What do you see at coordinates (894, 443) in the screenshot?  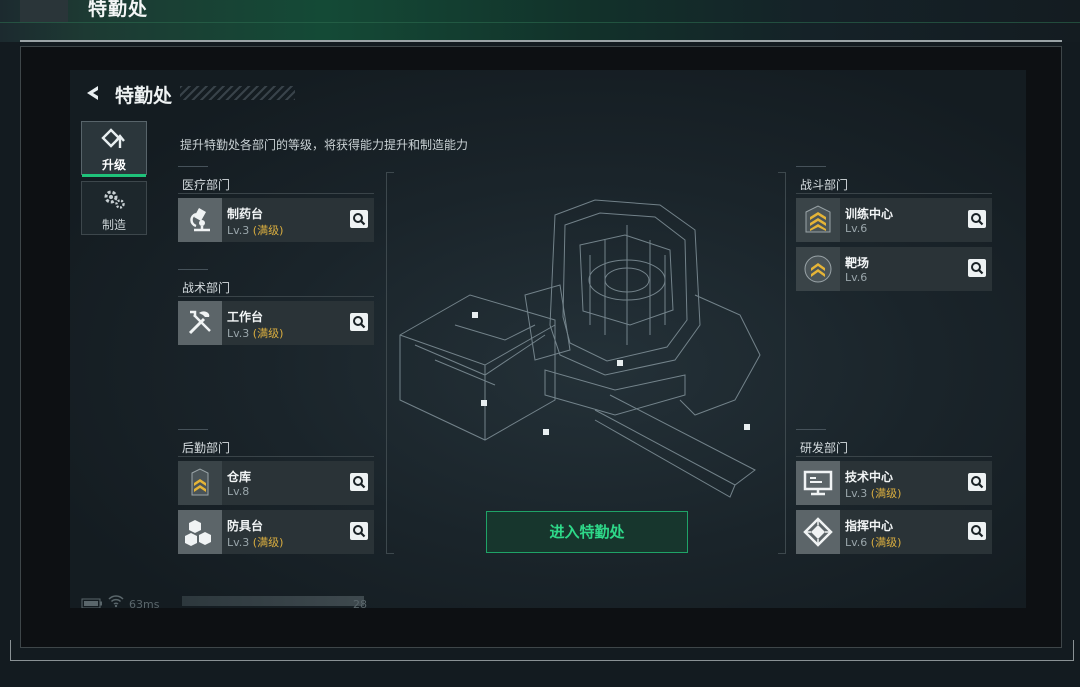 I see `dept-header-research: 研发部门` at bounding box center [894, 443].